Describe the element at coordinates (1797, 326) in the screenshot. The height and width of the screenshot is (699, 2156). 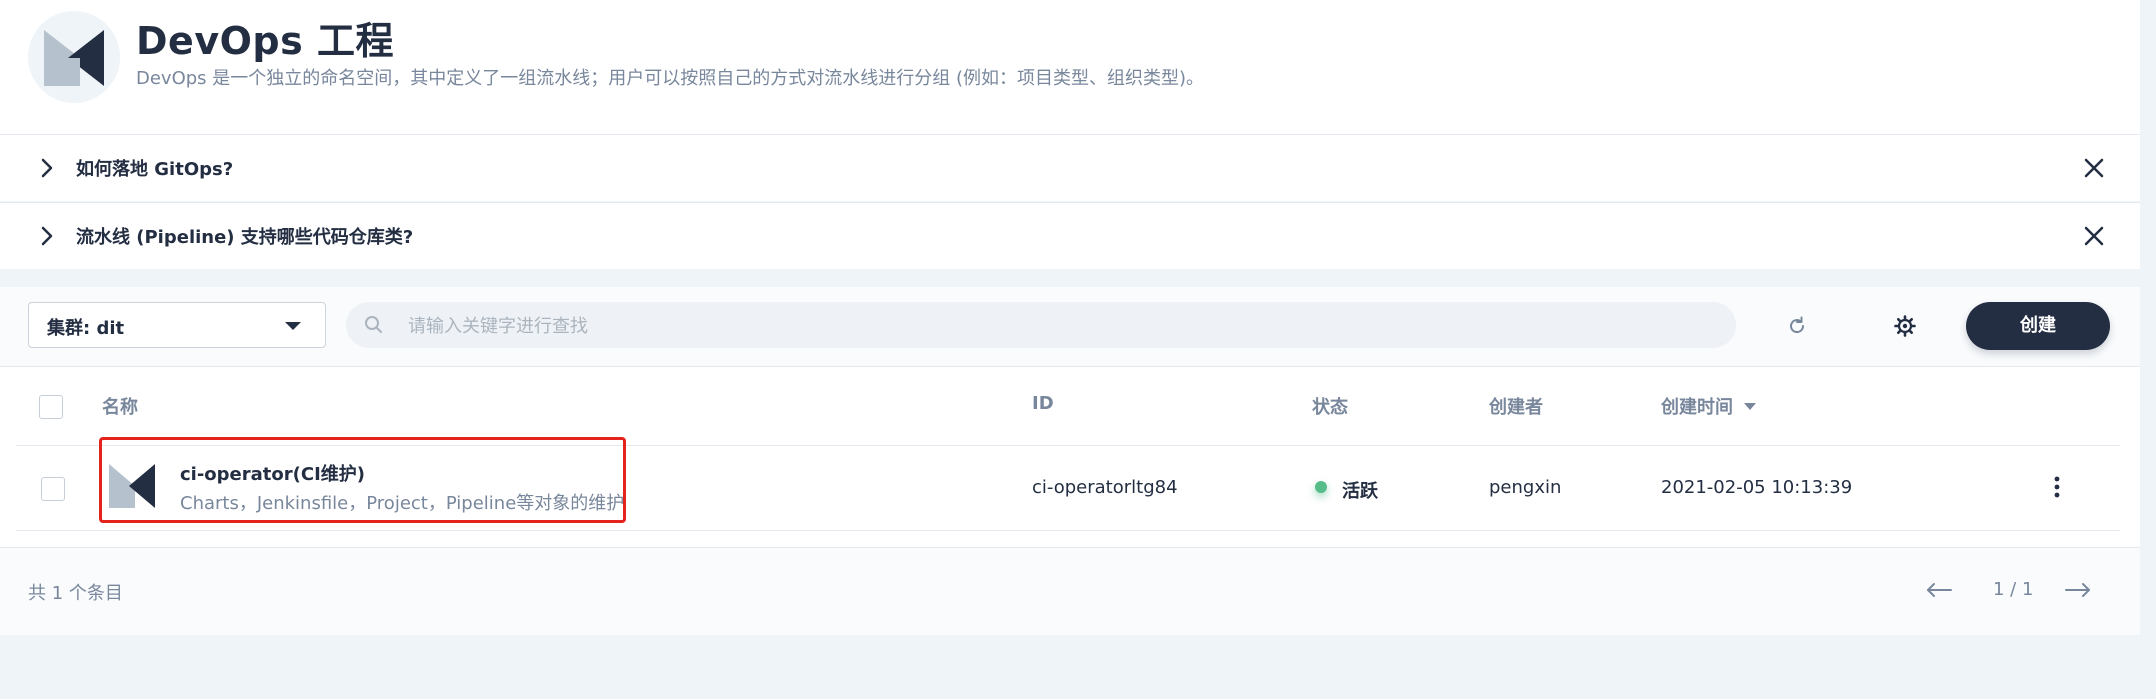
I see `refresh-icon` at that location.